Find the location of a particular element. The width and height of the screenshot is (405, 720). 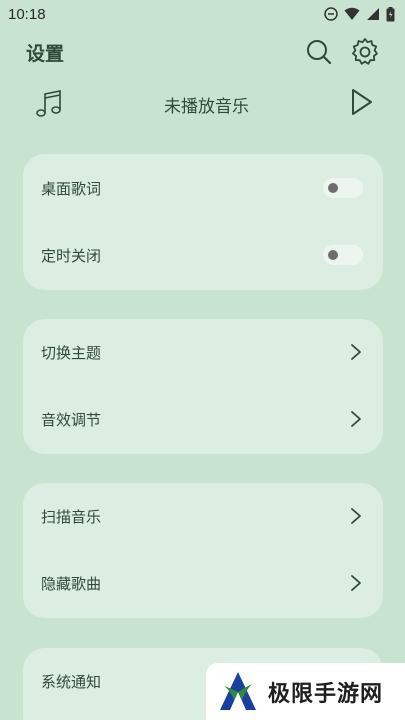

sleep-timer-row: 定时关闭 is located at coordinates (203, 255).